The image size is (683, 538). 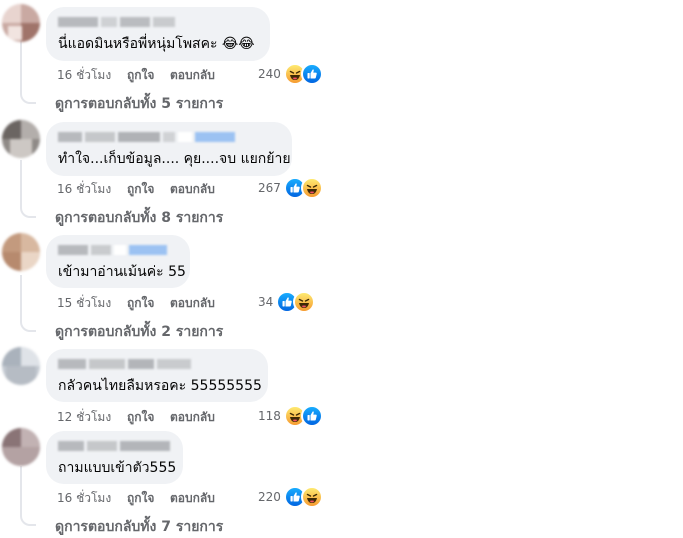 What do you see at coordinates (114, 457) in the screenshot?
I see `comment-bubble: ถามแบบเข้าตัว555` at bounding box center [114, 457].